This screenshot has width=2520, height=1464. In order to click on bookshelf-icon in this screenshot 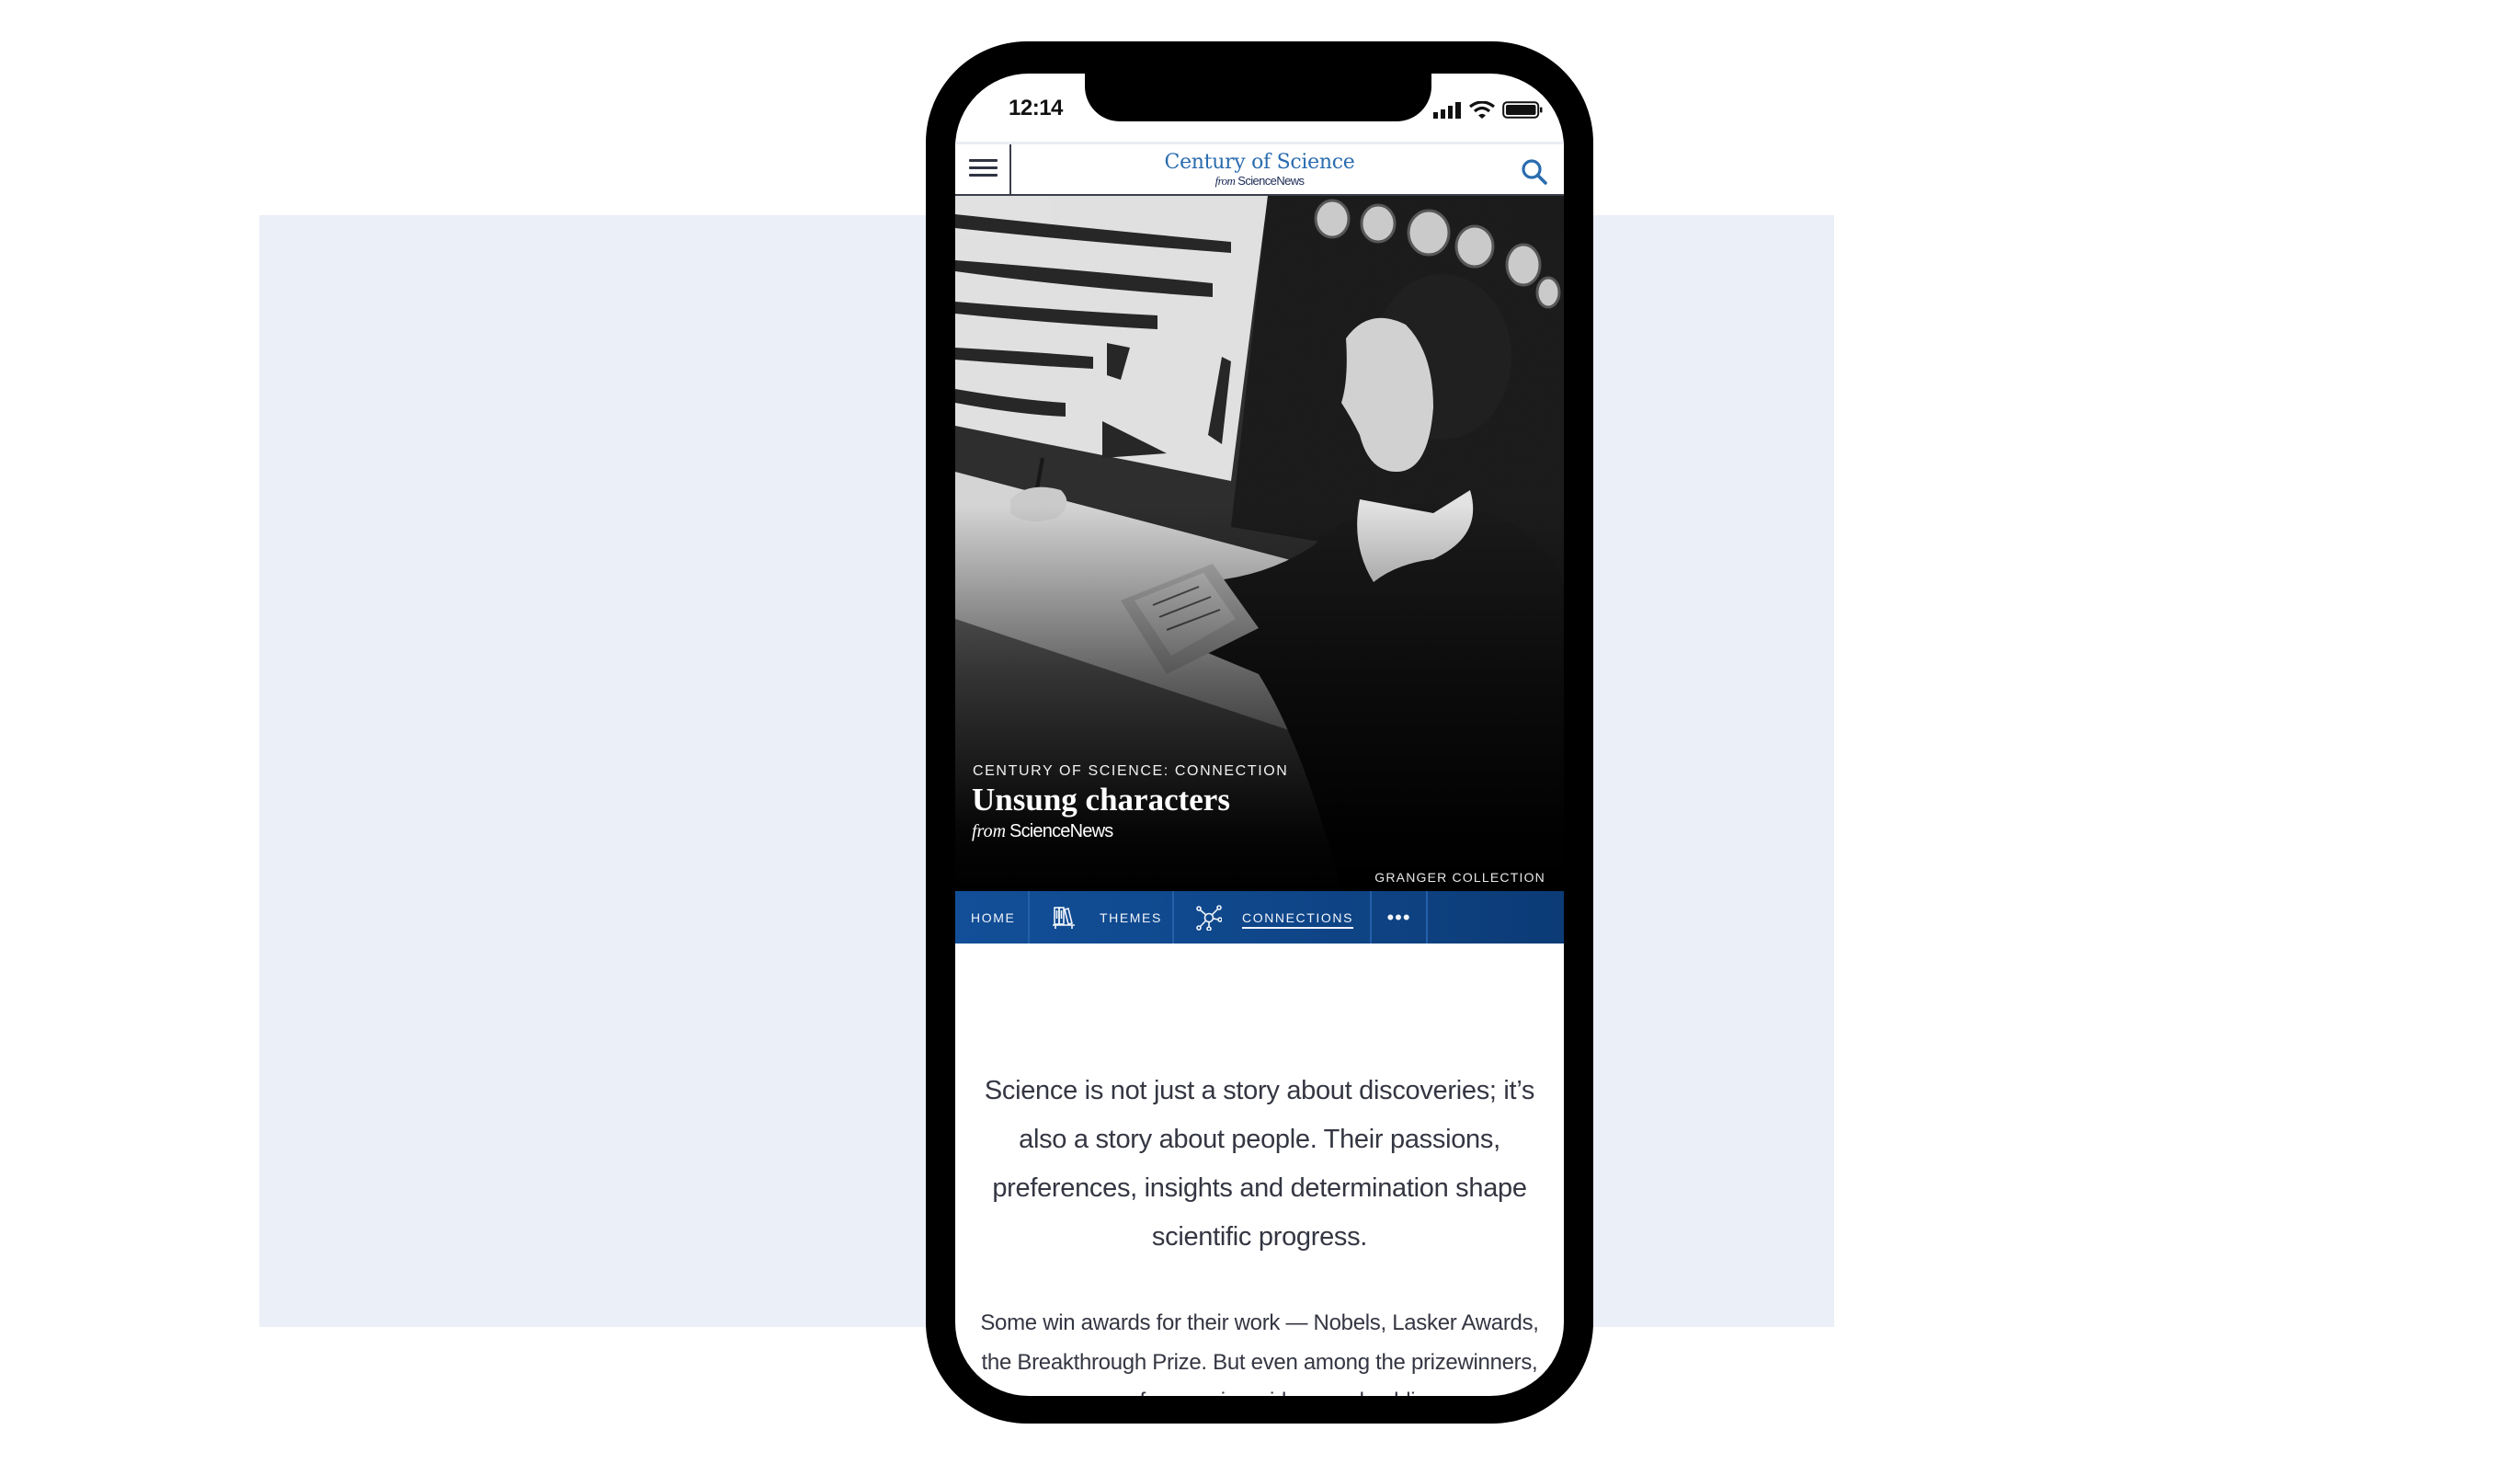, I will do `click(1064, 918)`.